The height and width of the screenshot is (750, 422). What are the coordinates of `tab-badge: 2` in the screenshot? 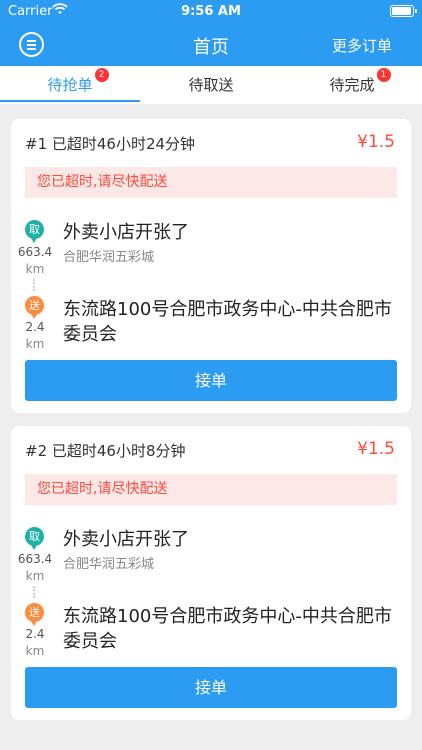 It's located at (101, 75).